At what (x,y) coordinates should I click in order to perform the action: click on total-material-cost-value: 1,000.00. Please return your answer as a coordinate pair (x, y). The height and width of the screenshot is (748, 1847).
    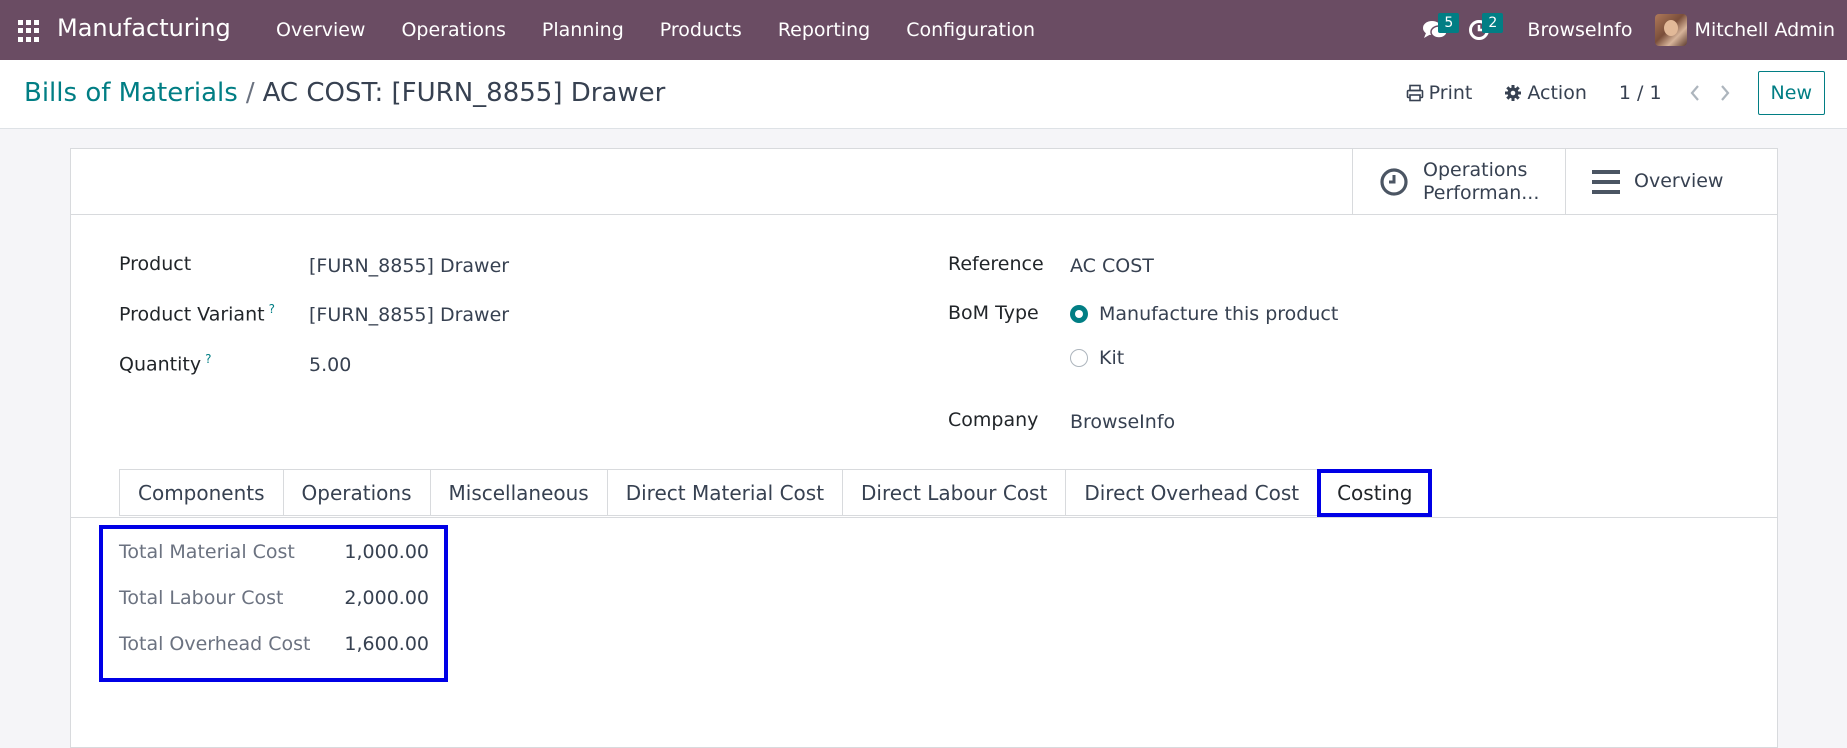
    Looking at the image, I should click on (386, 552).